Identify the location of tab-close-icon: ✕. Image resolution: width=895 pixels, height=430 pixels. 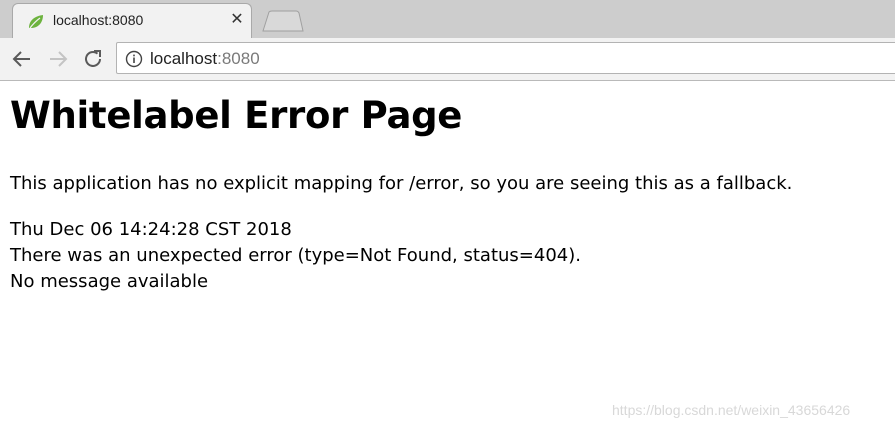
(237, 19).